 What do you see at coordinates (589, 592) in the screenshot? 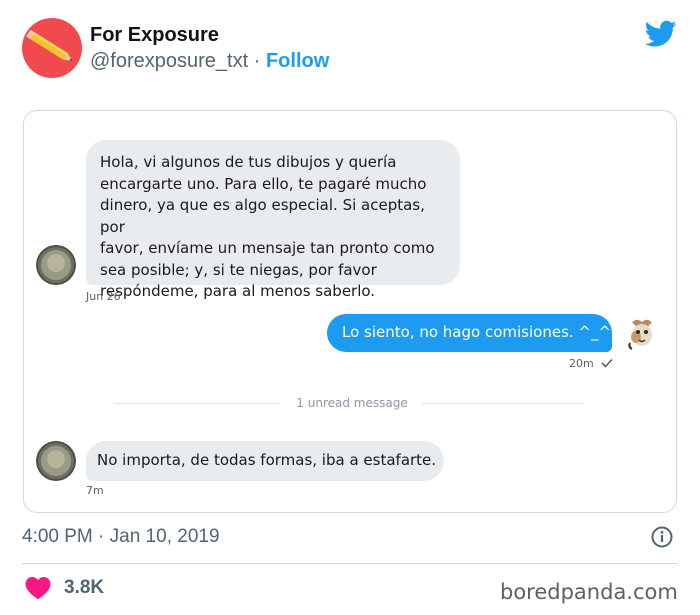
I see `watermark: boredpanda.com` at bounding box center [589, 592].